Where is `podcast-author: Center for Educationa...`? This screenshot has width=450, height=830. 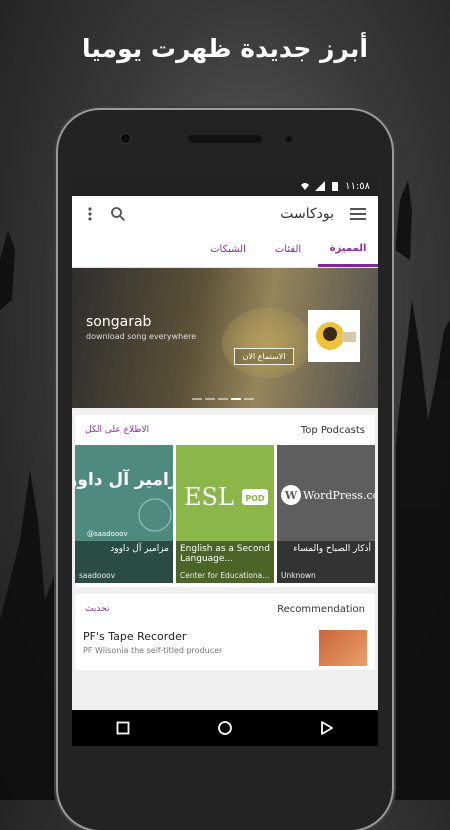
podcast-author: Center for Educationa... is located at coordinates (225, 575).